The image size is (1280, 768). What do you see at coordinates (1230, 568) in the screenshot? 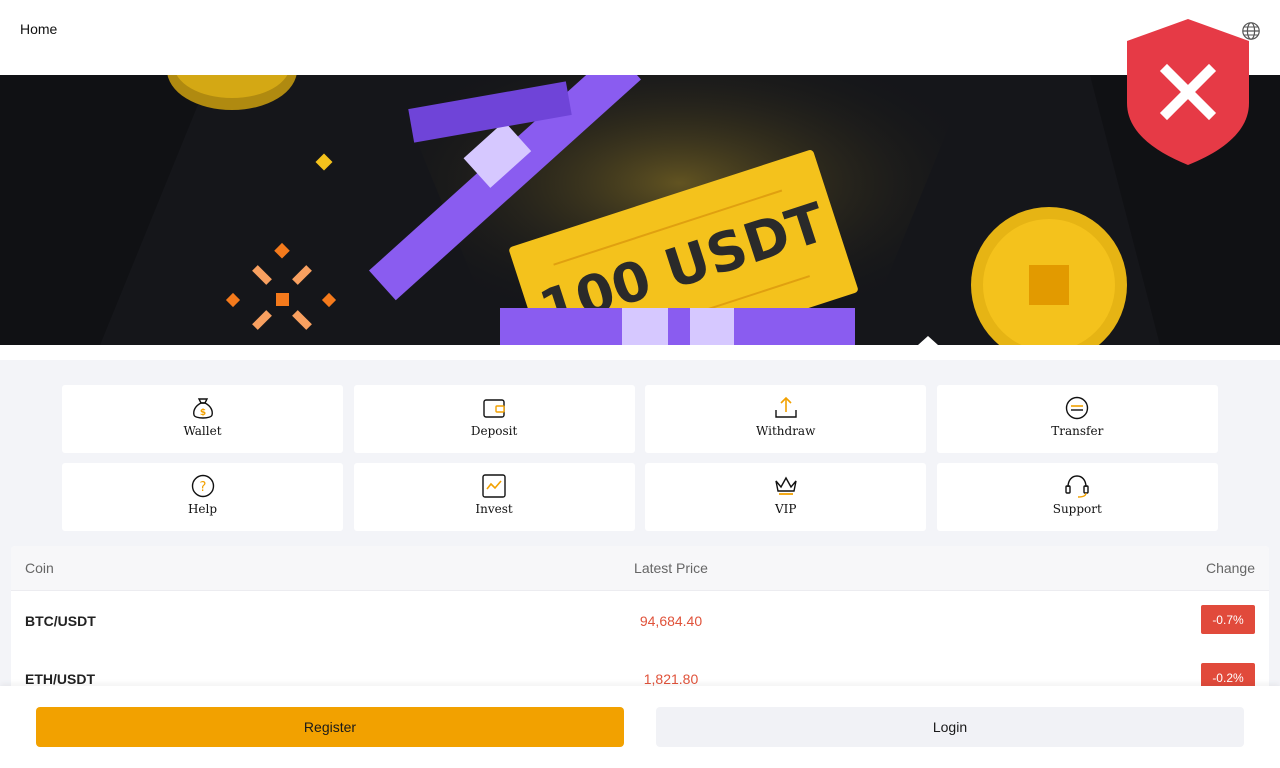
I see `column-change: Change` at bounding box center [1230, 568].